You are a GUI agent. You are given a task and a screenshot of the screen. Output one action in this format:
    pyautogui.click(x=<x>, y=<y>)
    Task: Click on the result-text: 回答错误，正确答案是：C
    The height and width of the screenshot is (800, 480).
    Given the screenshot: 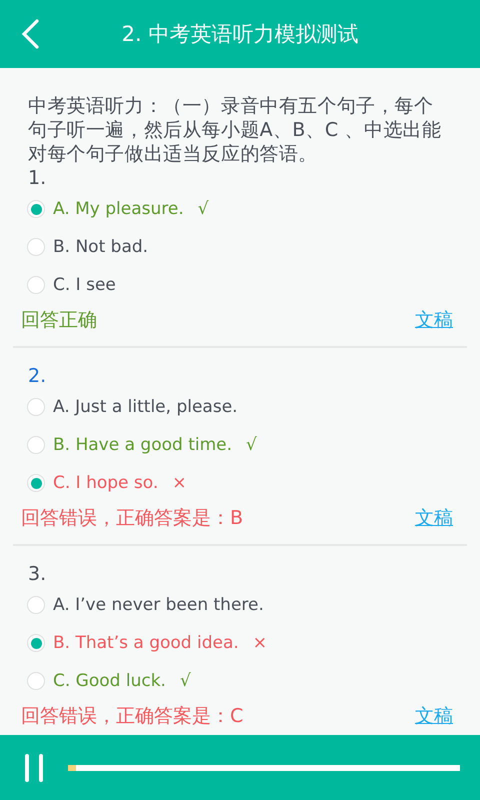 What is the action you would take?
    pyautogui.click(x=132, y=716)
    